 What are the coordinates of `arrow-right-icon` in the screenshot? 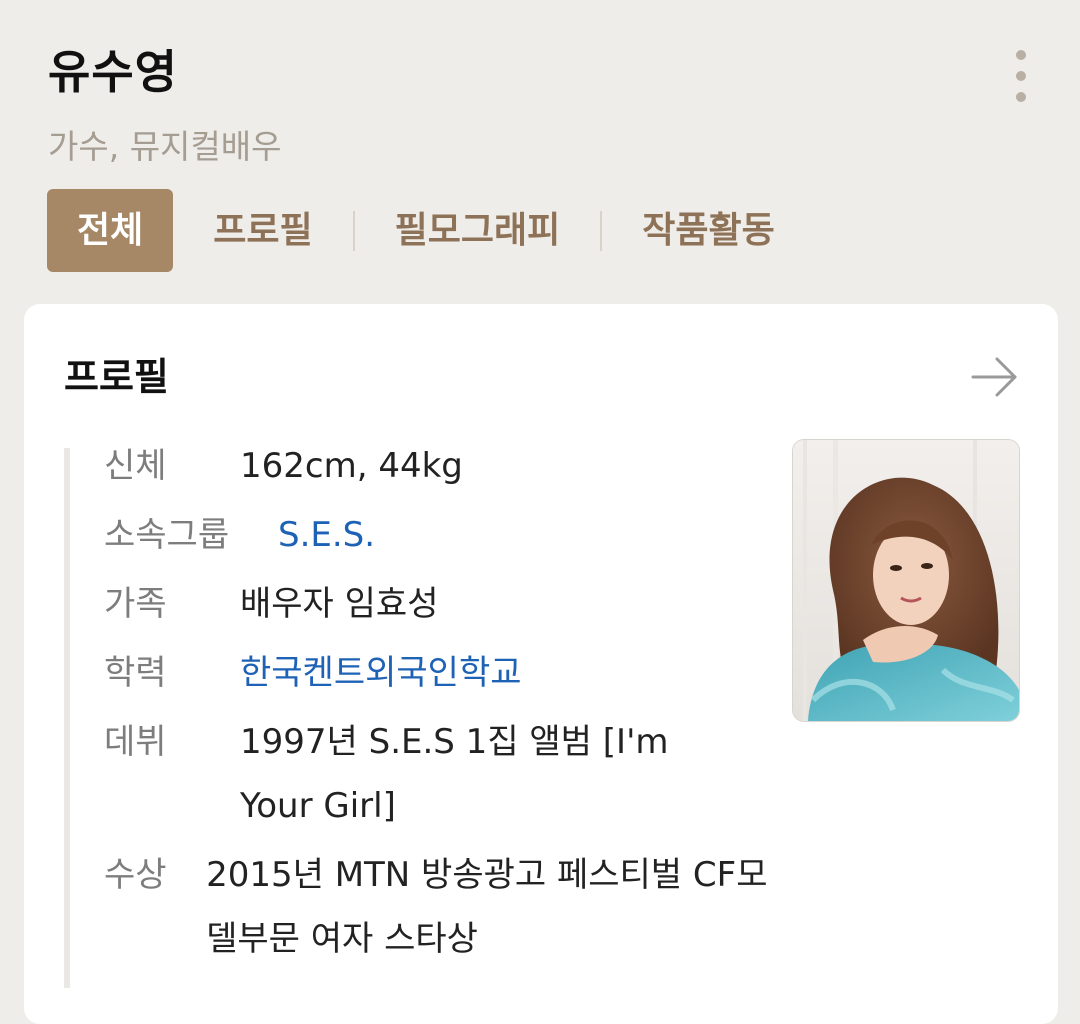 It's located at (994, 377).